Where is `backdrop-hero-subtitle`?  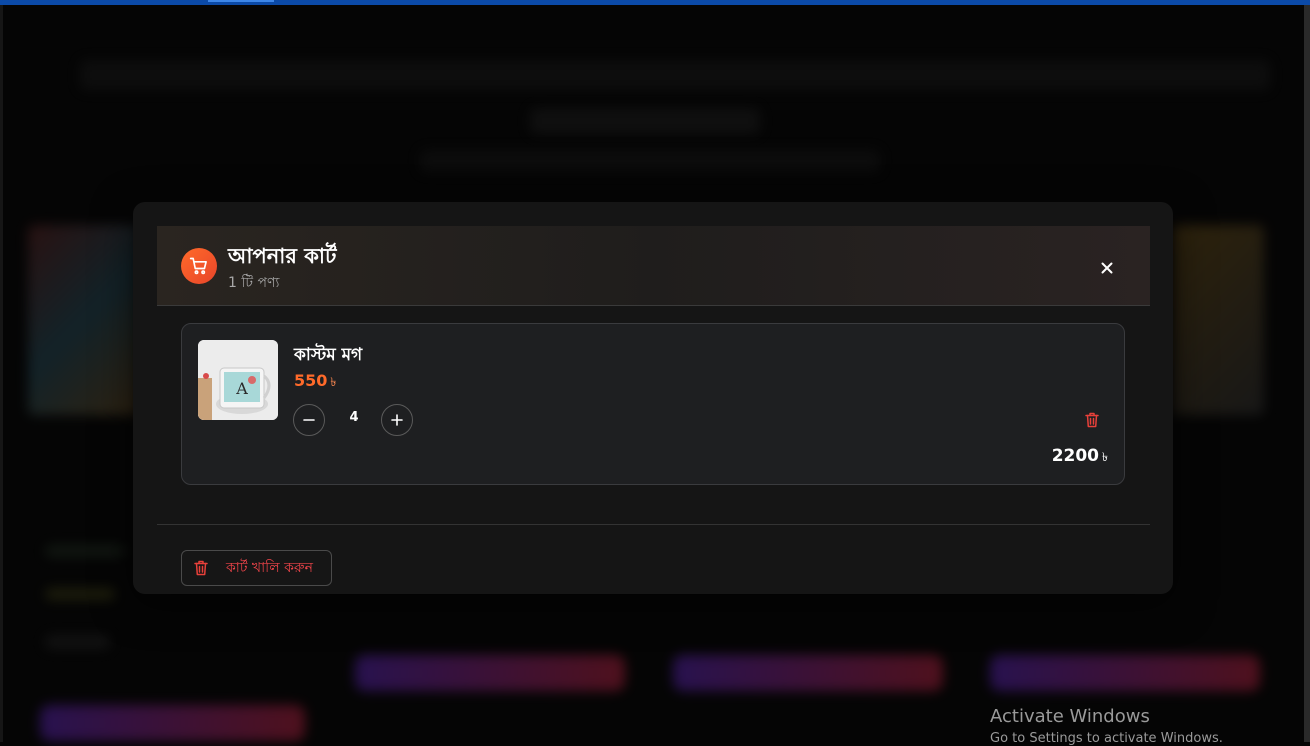 backdrop-hero-subtitle is located at coordinates (650, 161).